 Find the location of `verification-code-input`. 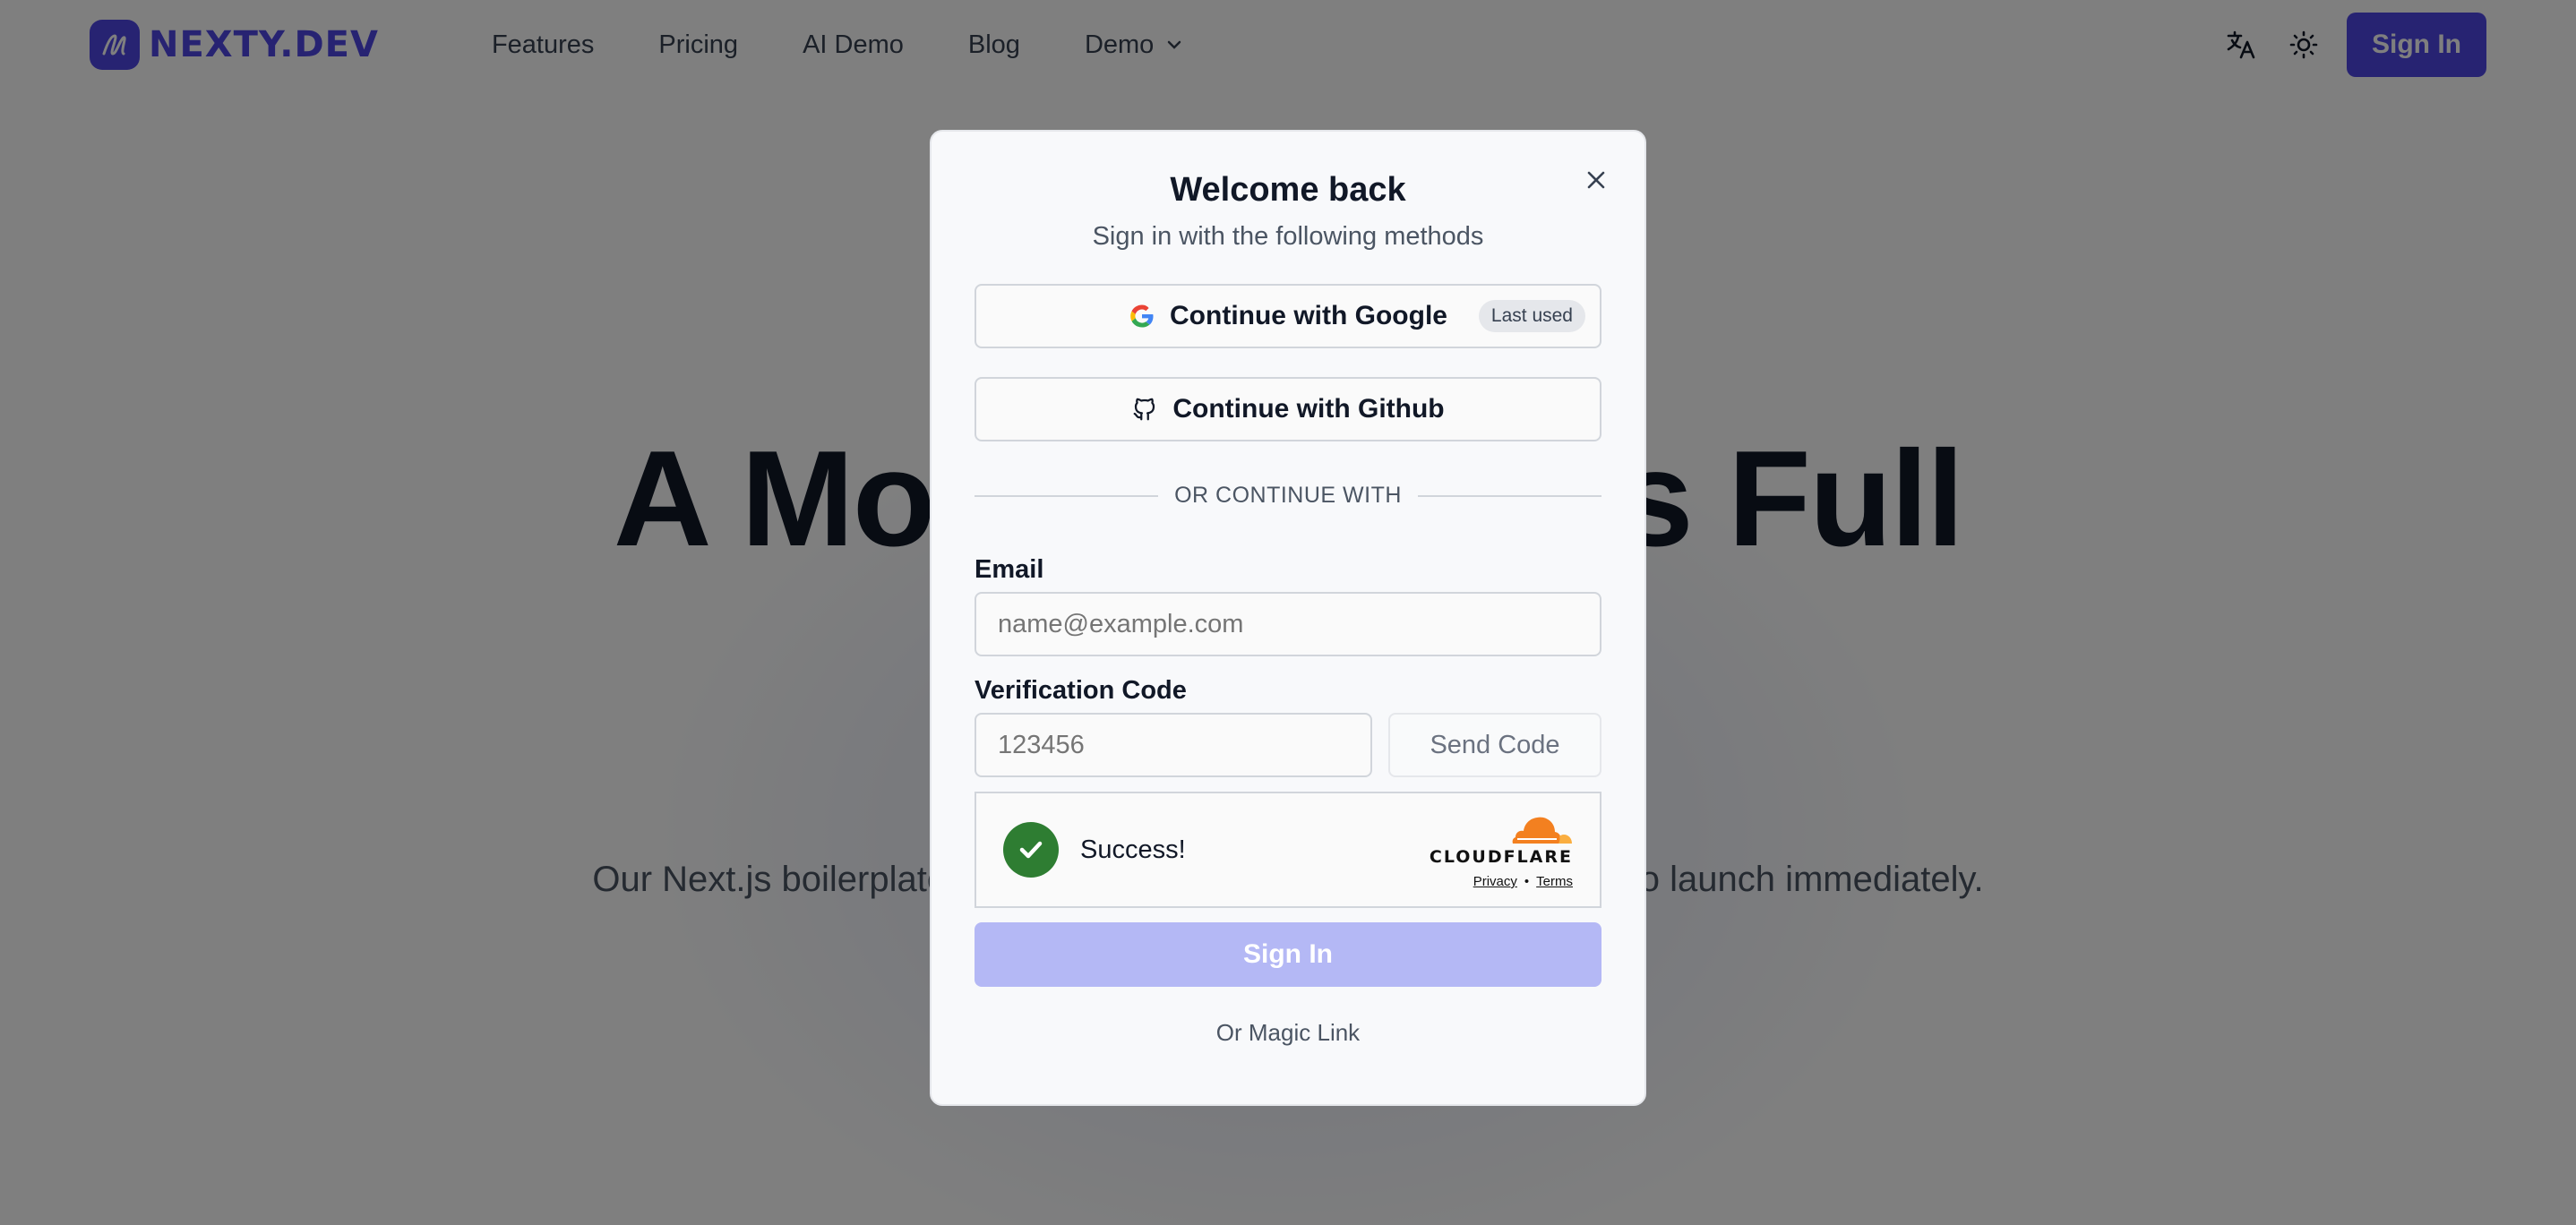

verification-code-input is located at coordinates (1173, 745).